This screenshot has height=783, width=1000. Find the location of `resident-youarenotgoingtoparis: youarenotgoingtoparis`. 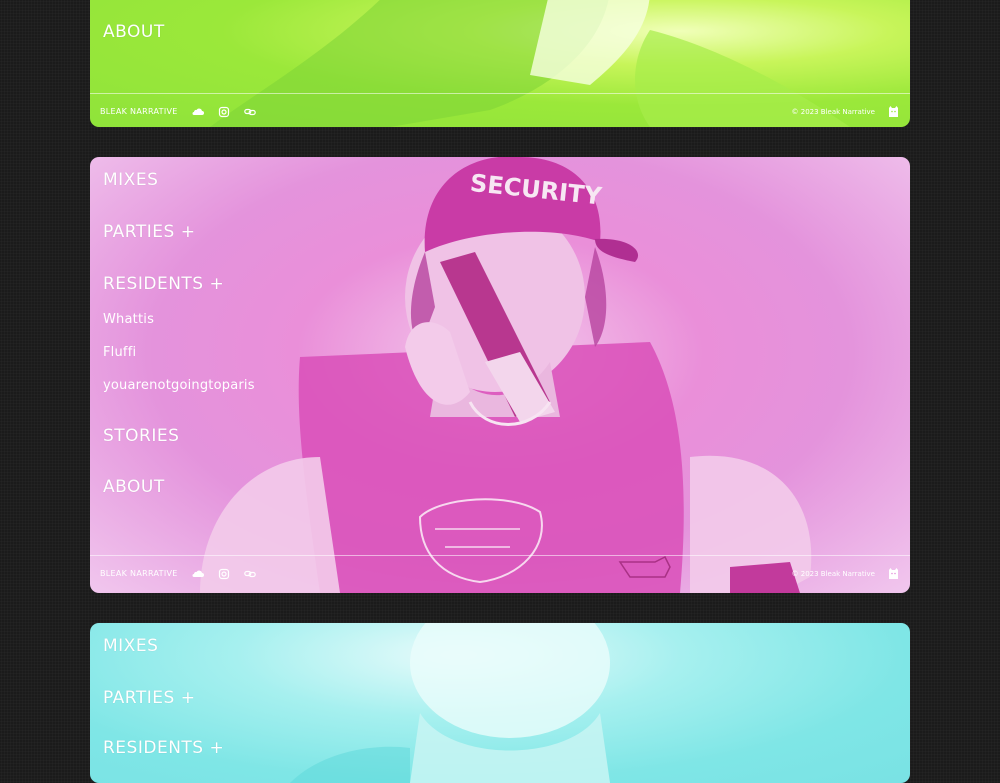

resident-youarenotgoingtoparis: youarenotgoingtoparis is located at coordinates (179, 385).